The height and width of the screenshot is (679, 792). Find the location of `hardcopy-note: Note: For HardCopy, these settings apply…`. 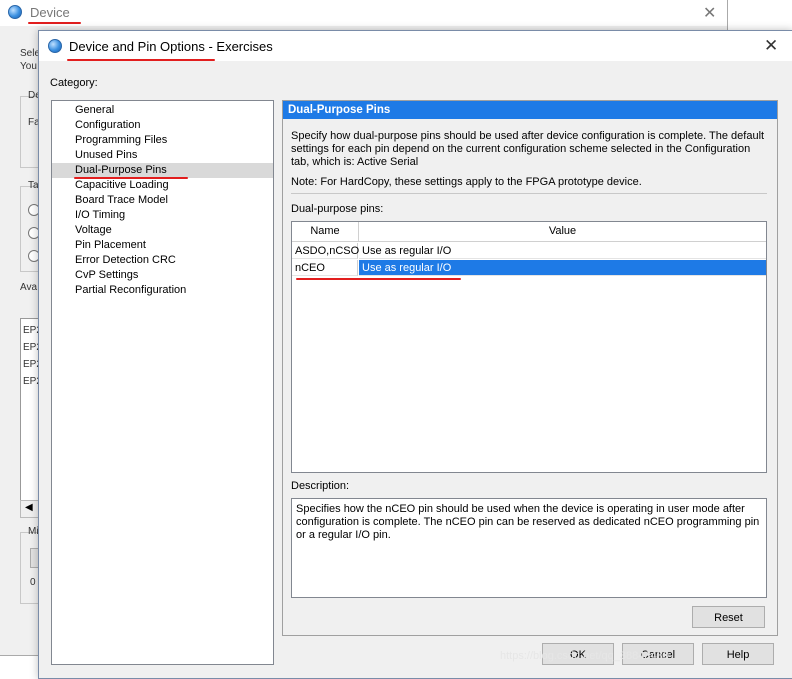

hardcopy-note: Note: For HardCopy, these settings apply… is located at coordinates (466, 182).